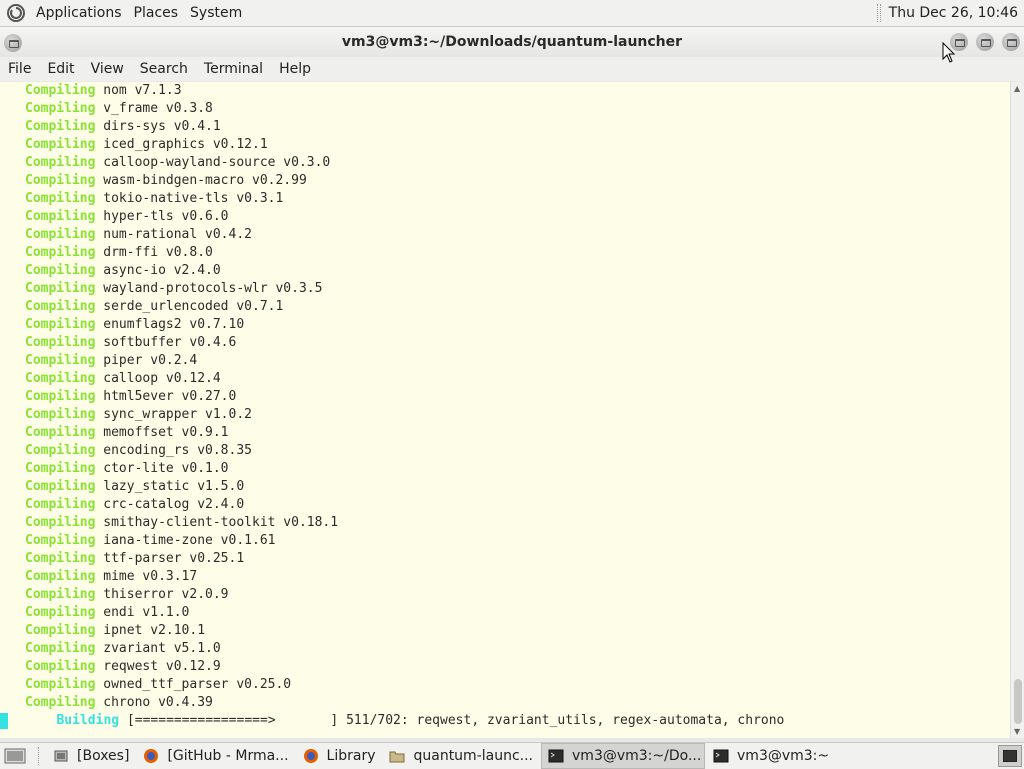 Image resolution: width=1024 pixels, height=769 pixels. I want to click on applications-menu: Applications, so click(79, 13).